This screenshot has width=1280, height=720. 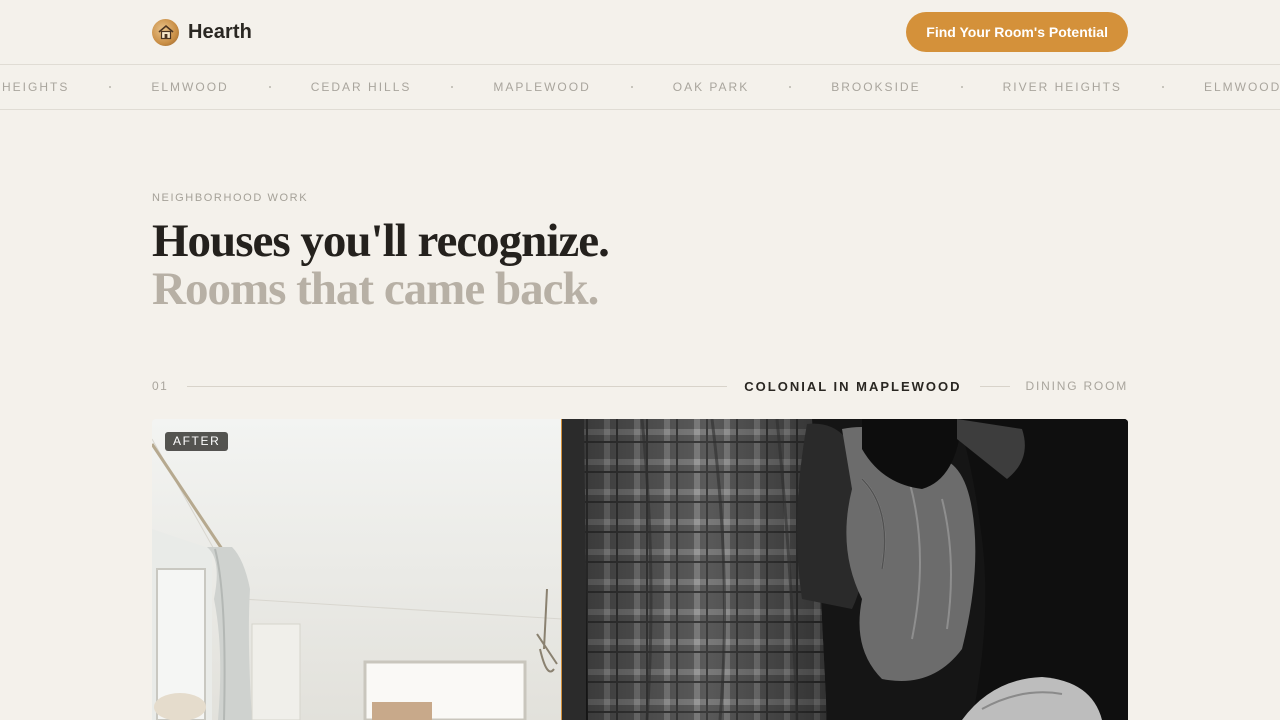 What do you see at coordinates (165, 32) in the screenshot?
I see `house-logo-icon` at bounding box center [165, 32].